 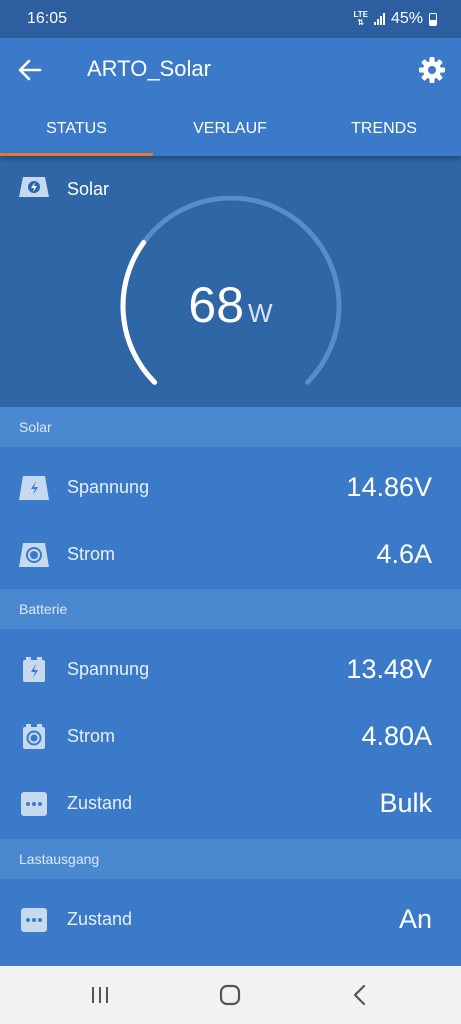 I want to click on settings-button, so click(x=432, y=70).